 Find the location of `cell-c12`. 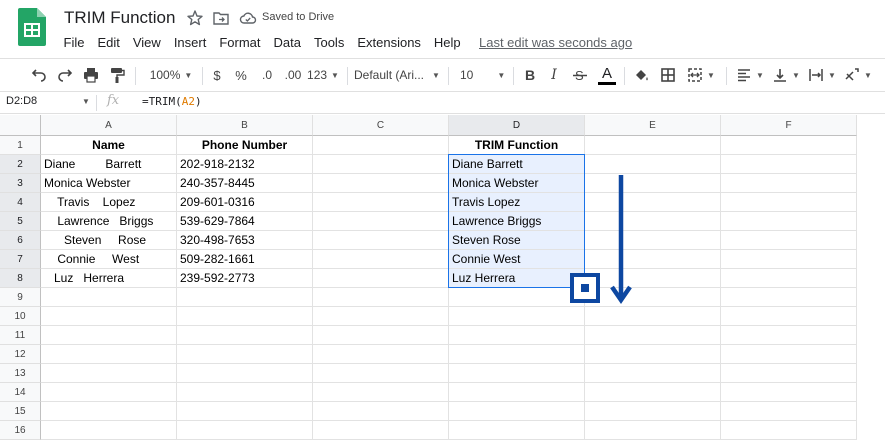

cell-c12 is located at coordinates (381, 354).